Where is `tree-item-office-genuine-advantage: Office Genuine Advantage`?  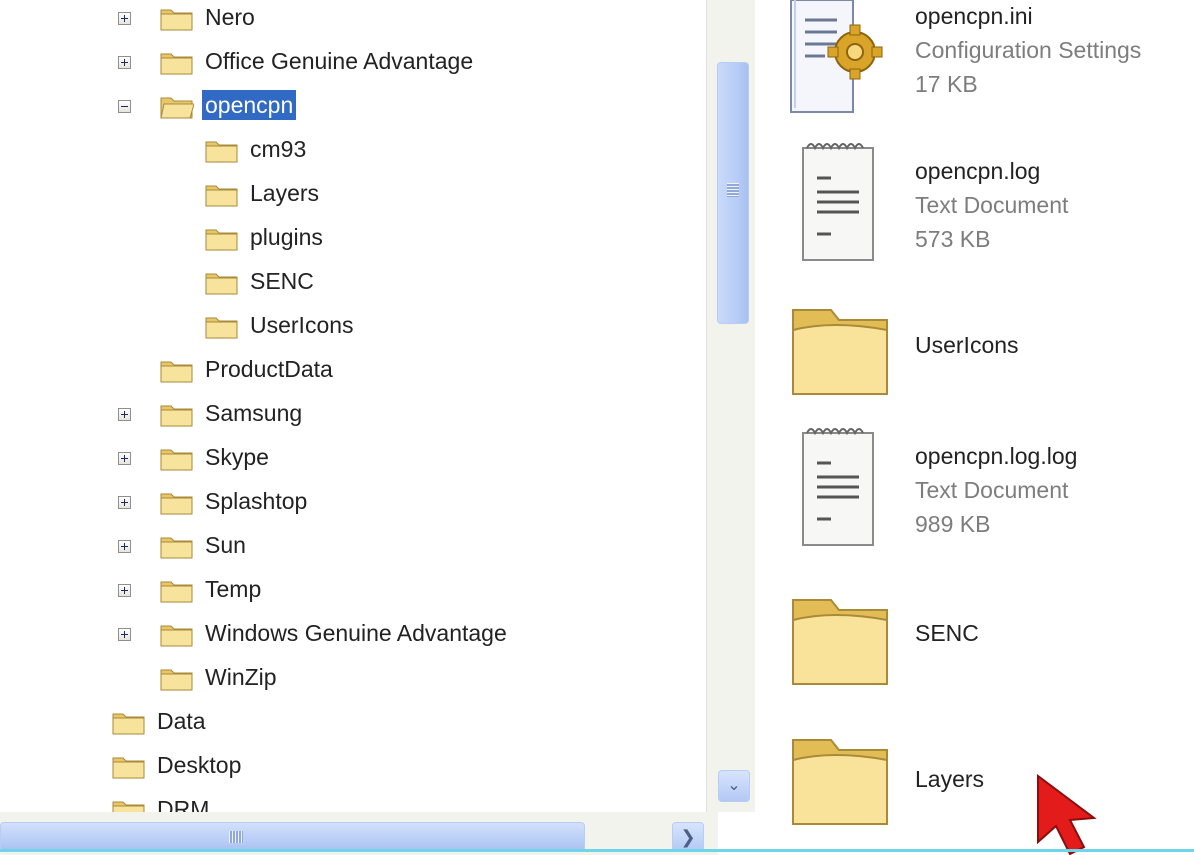 tree-item-office-genuine-advantage: Office Genuine Advantage is located at coordinates (339, 61).